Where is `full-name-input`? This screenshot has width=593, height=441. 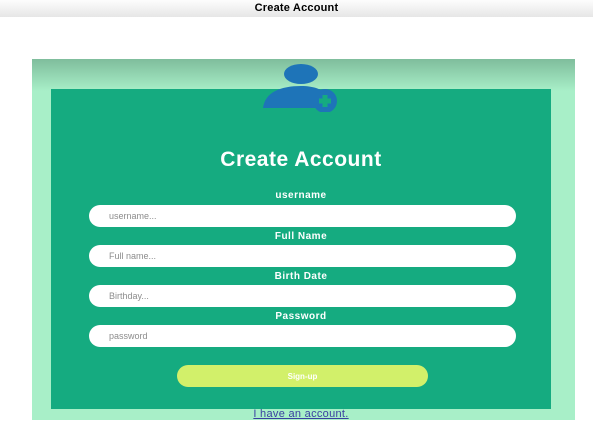
full-name-input is located at coordinates (302, 256).